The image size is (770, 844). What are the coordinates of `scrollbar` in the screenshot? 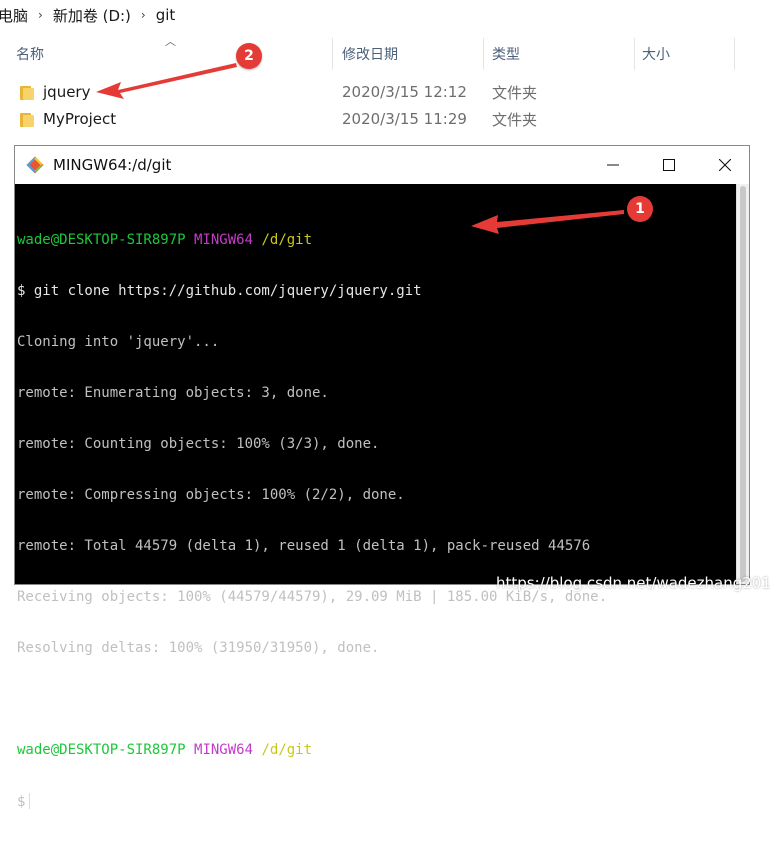 It's located at (742, 384).